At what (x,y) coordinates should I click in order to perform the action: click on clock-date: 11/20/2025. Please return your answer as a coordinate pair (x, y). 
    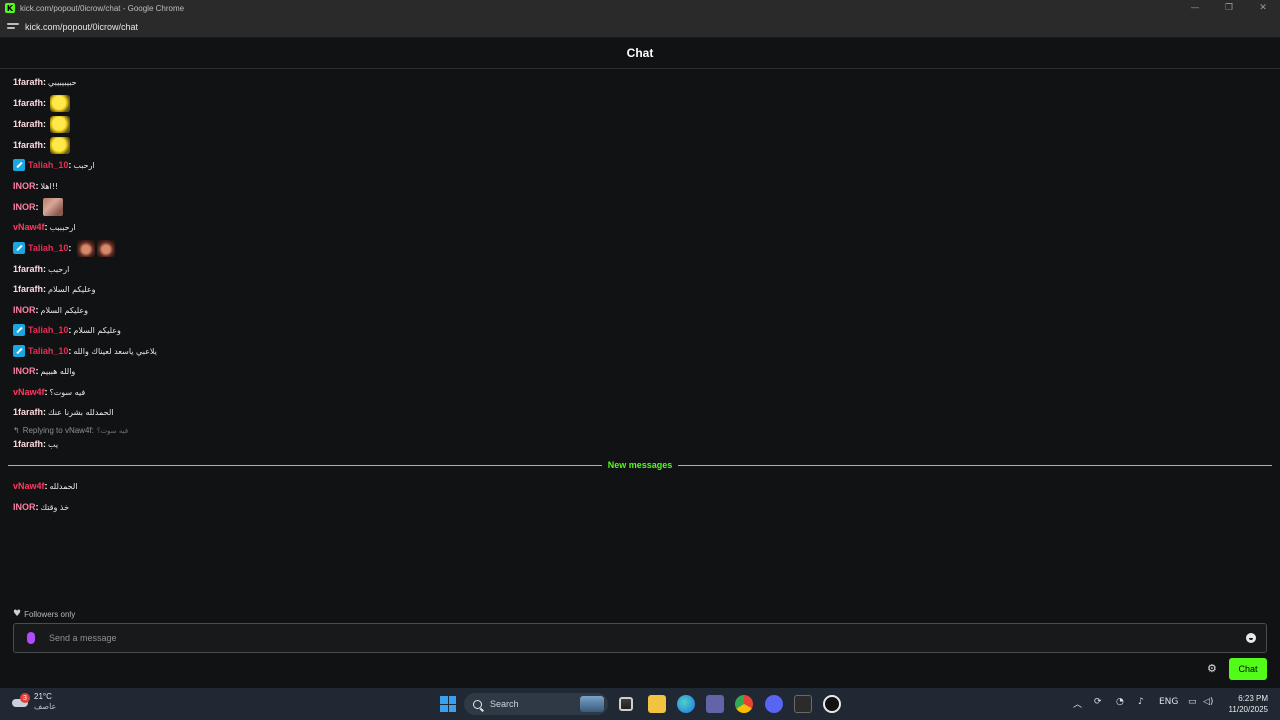
    Looking at the image, I should click on (1248, 709).